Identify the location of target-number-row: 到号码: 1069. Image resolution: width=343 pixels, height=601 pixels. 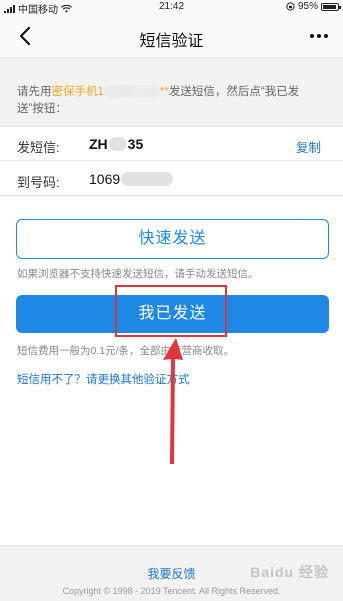
(171, 179).